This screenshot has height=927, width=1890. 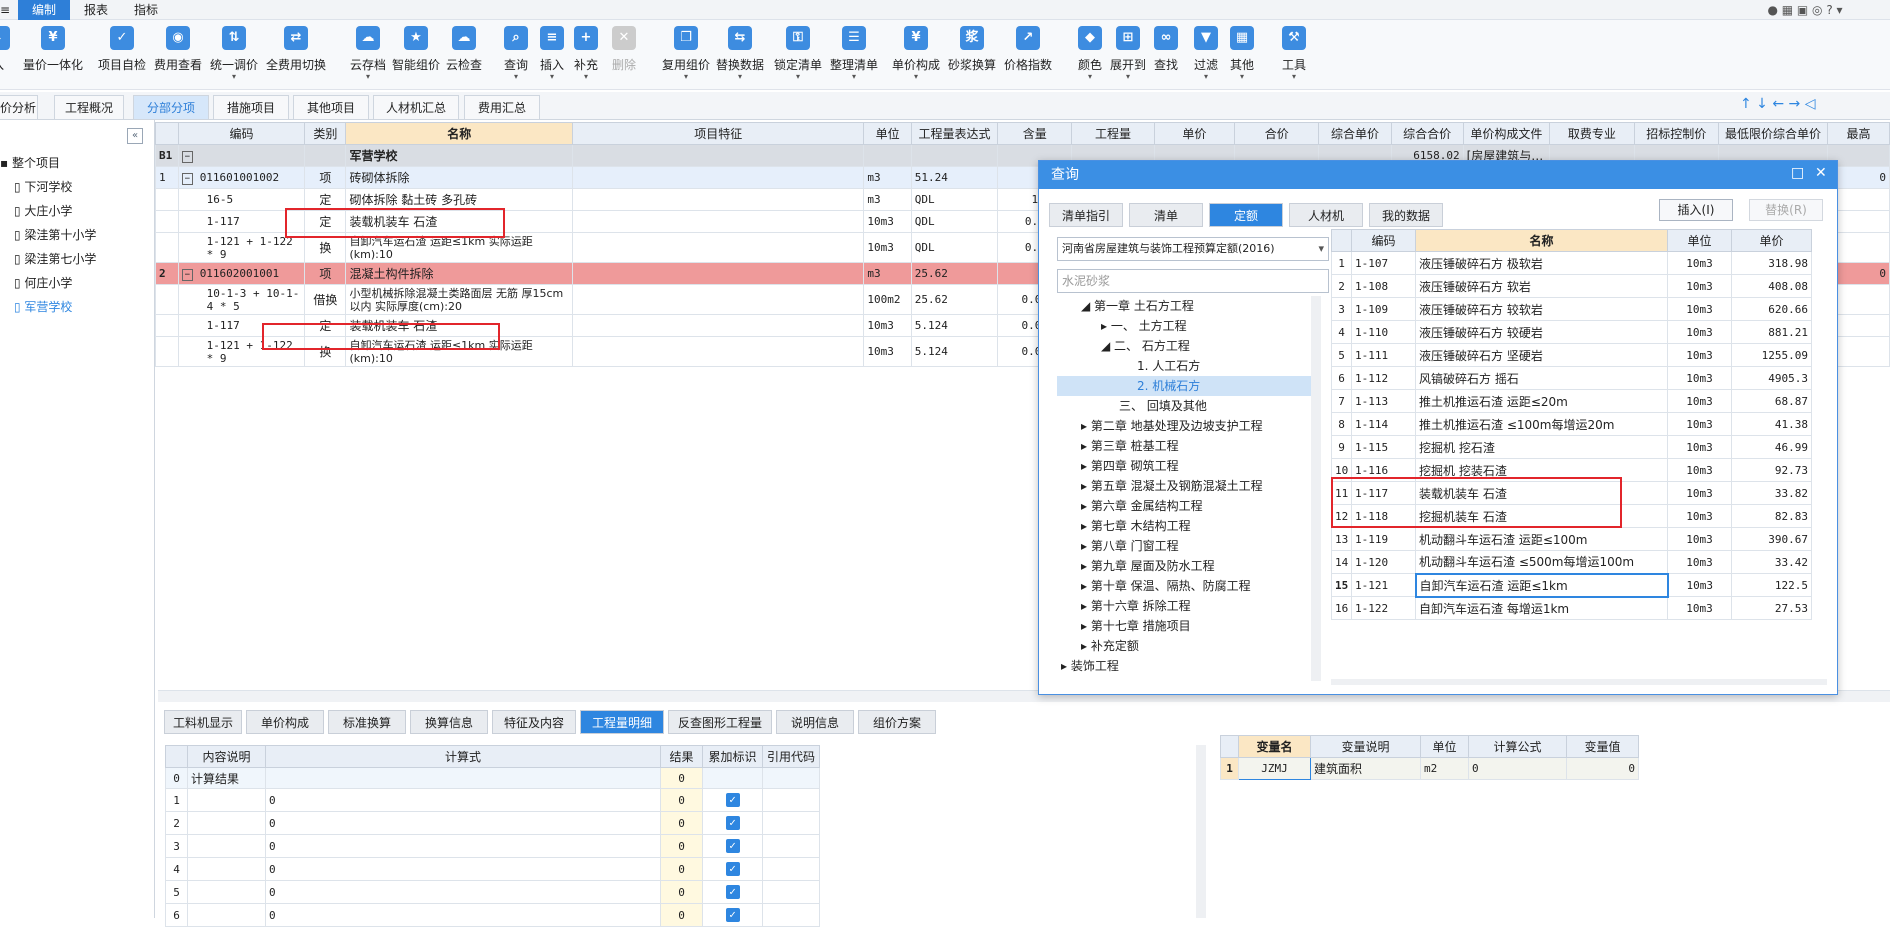 I want to click on tab-my-data: 我的数据, so click(x=1406, y=215).